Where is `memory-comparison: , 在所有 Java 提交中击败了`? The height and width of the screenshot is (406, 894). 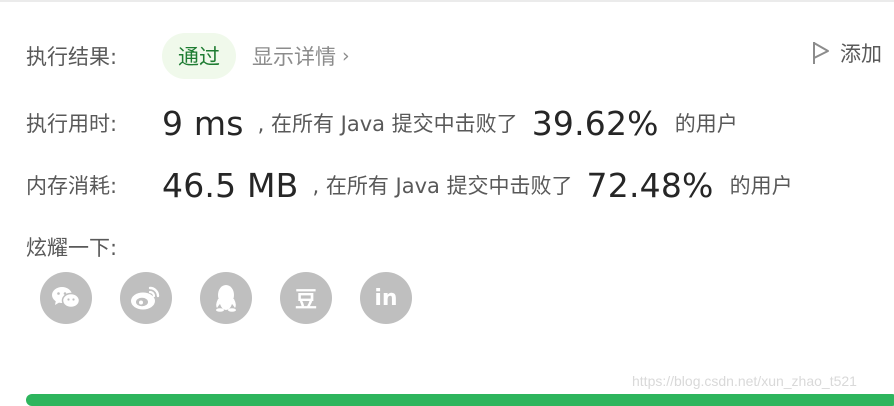
memory-comparison: , 在所有 Java 提交中击败了 is located at coordinates (442, 186).